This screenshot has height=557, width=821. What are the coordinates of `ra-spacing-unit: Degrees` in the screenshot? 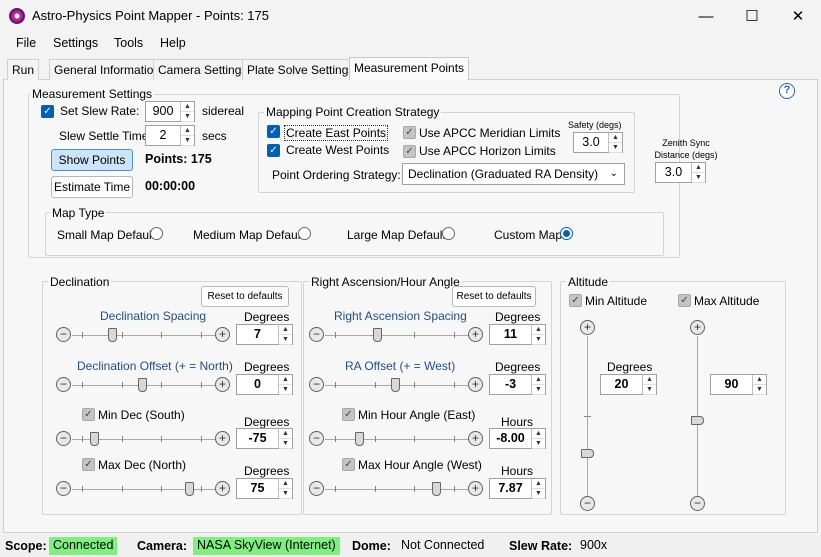 It's located at (518, 317).